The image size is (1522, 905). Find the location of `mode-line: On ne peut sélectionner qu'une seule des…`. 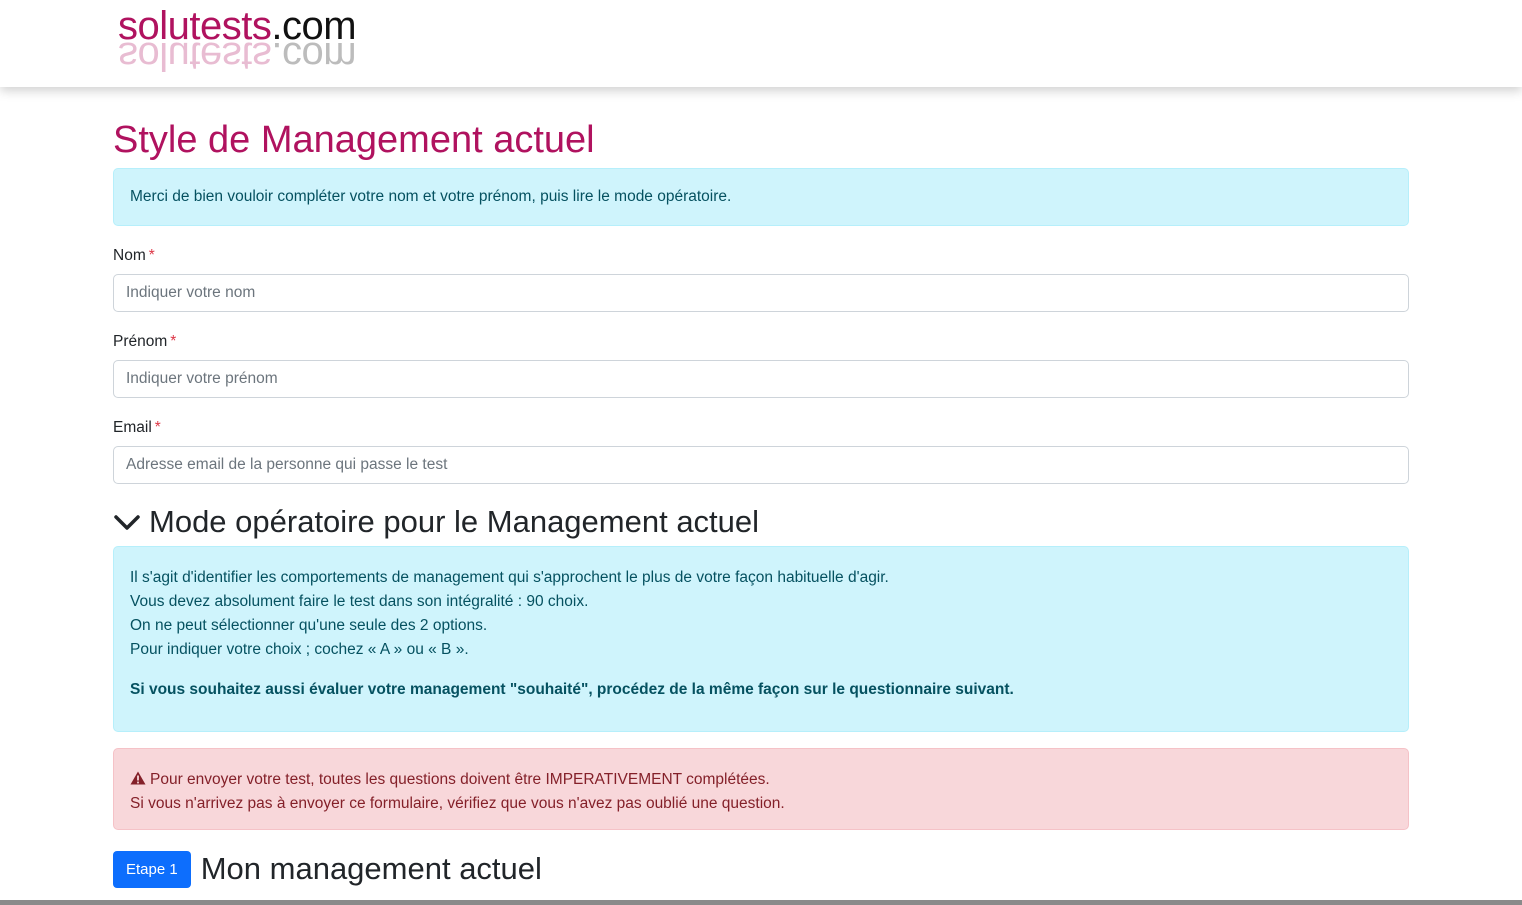

mode-line: On ne peut sélectionner qu'une seule des… is located at coordinates (309, 625).